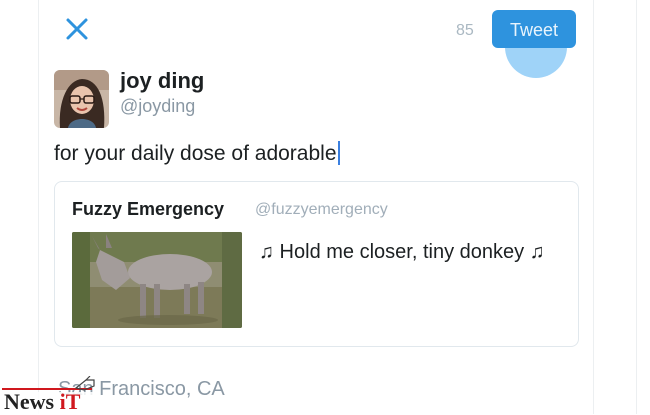 Image resolution: width=650 pixels, height=415 pixels. I want to click on divider, so click(636, 207).